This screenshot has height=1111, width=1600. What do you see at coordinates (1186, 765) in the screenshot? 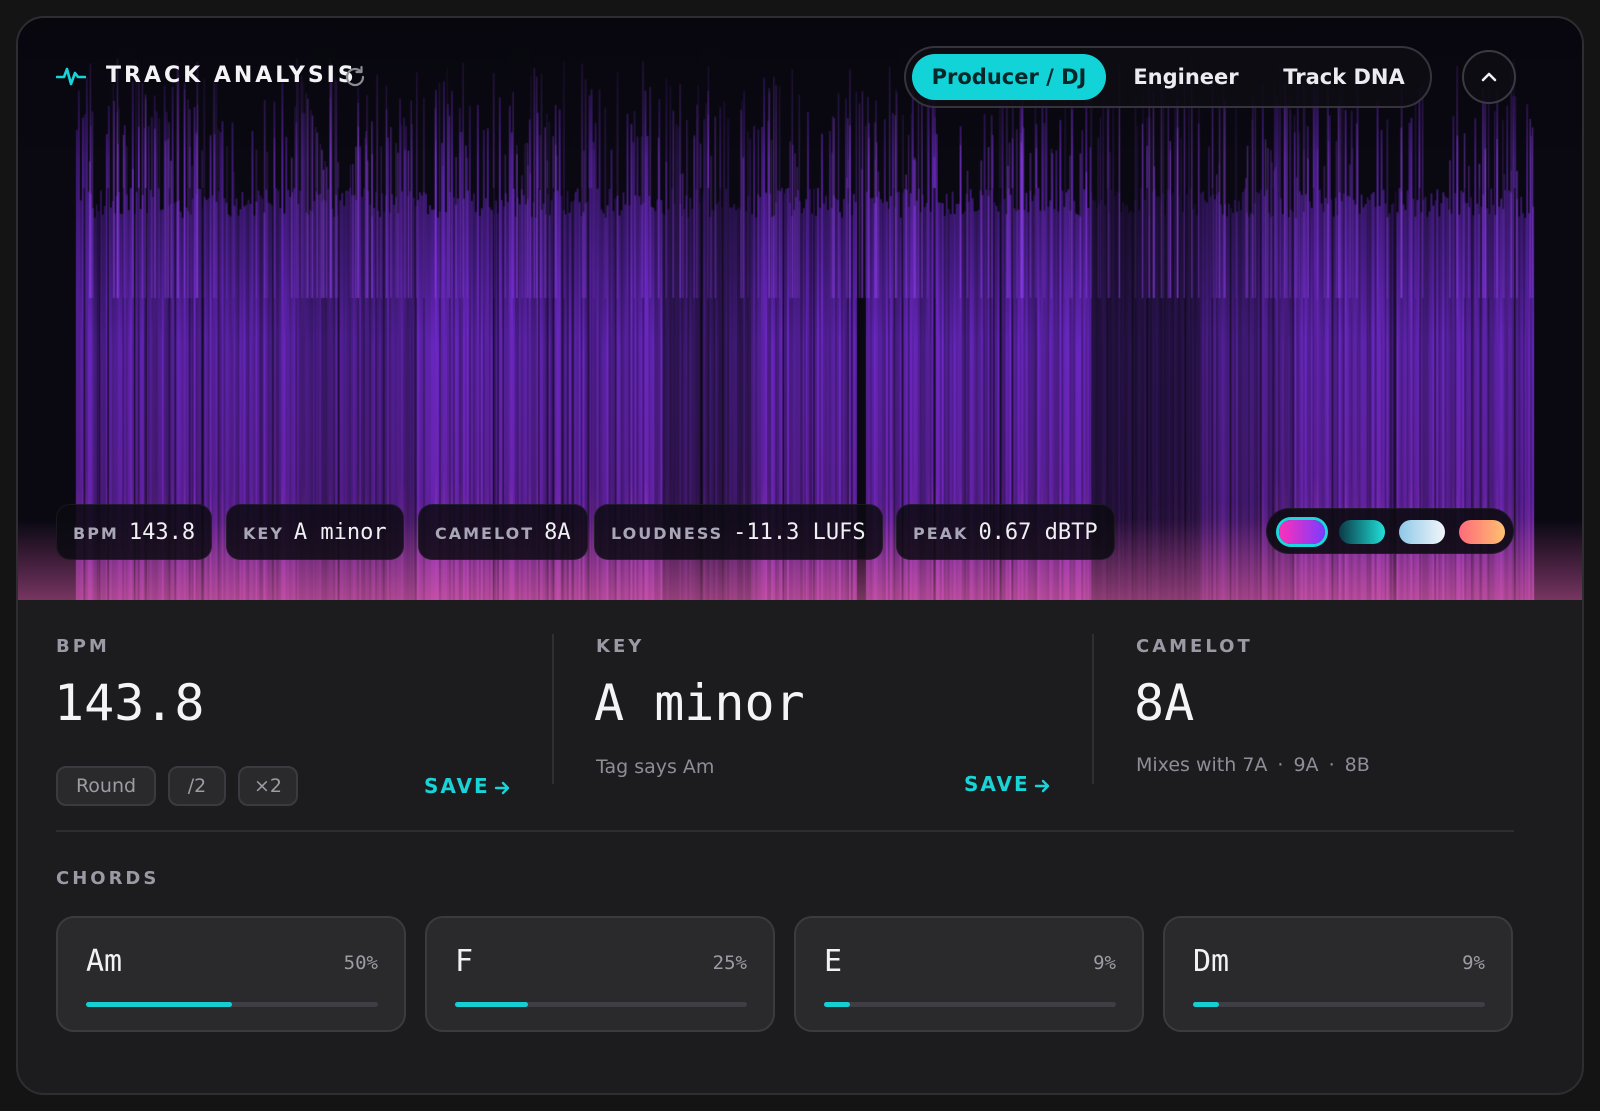
I see `mixes-prefix: Mixes with` at bounding box center [1186, 765].